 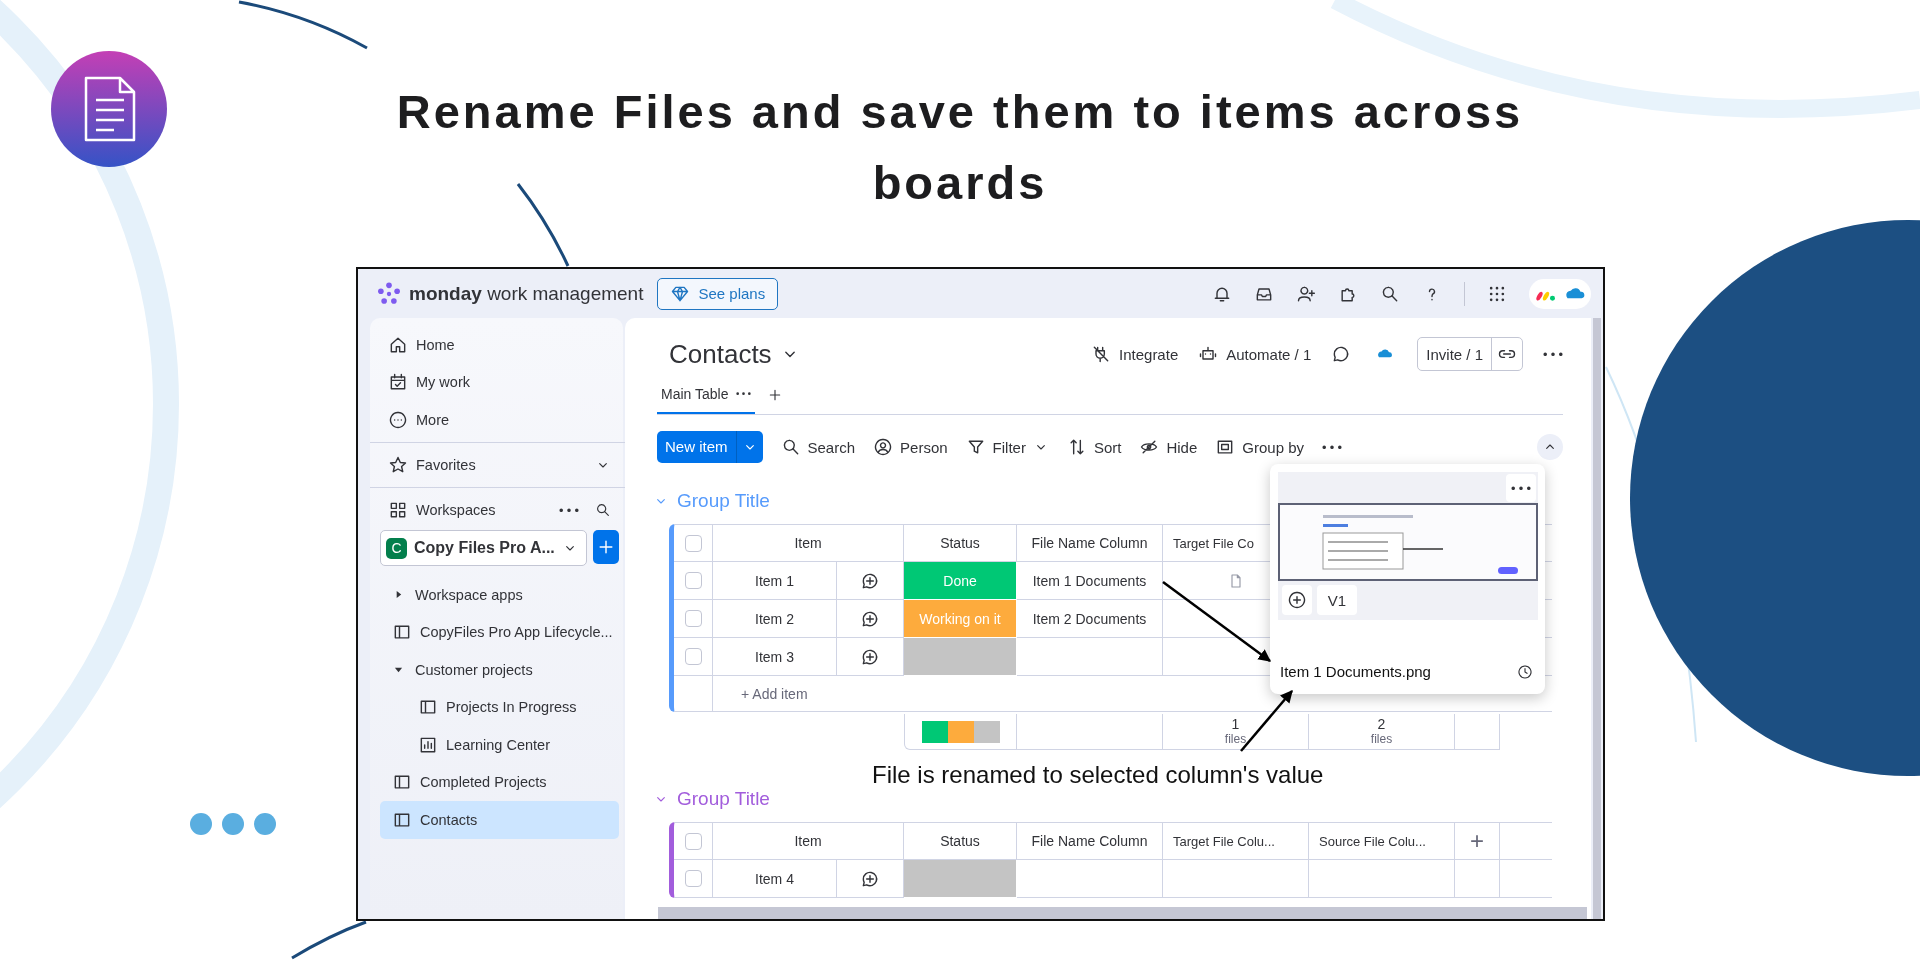 What do you see at coordinates (456, 510) in the screenshot?
I see `workspaces-label: Workspaces` at bounding box center [456, 510].